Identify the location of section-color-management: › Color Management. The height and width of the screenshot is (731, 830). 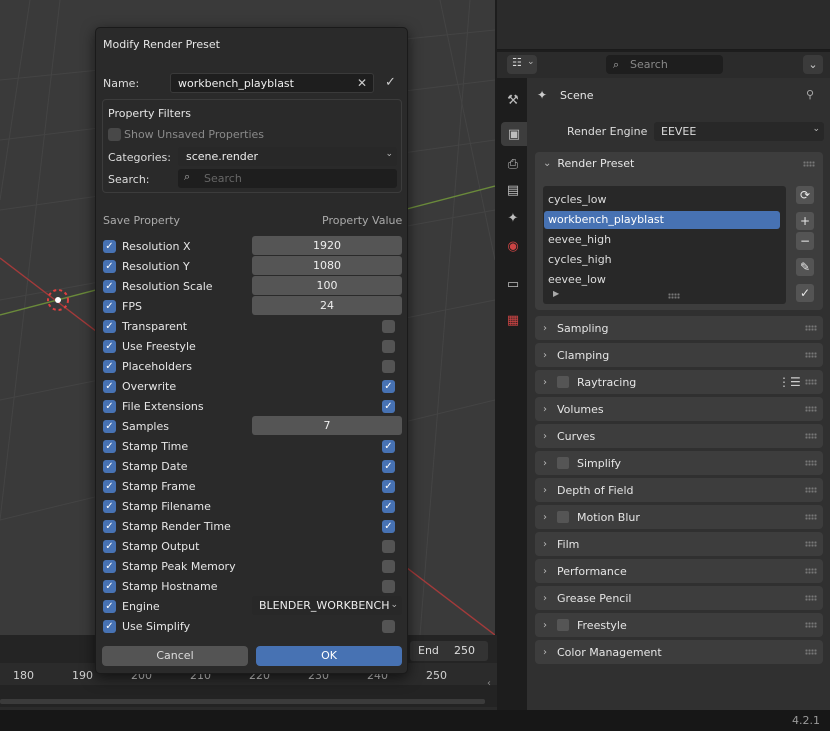
(679, 652).